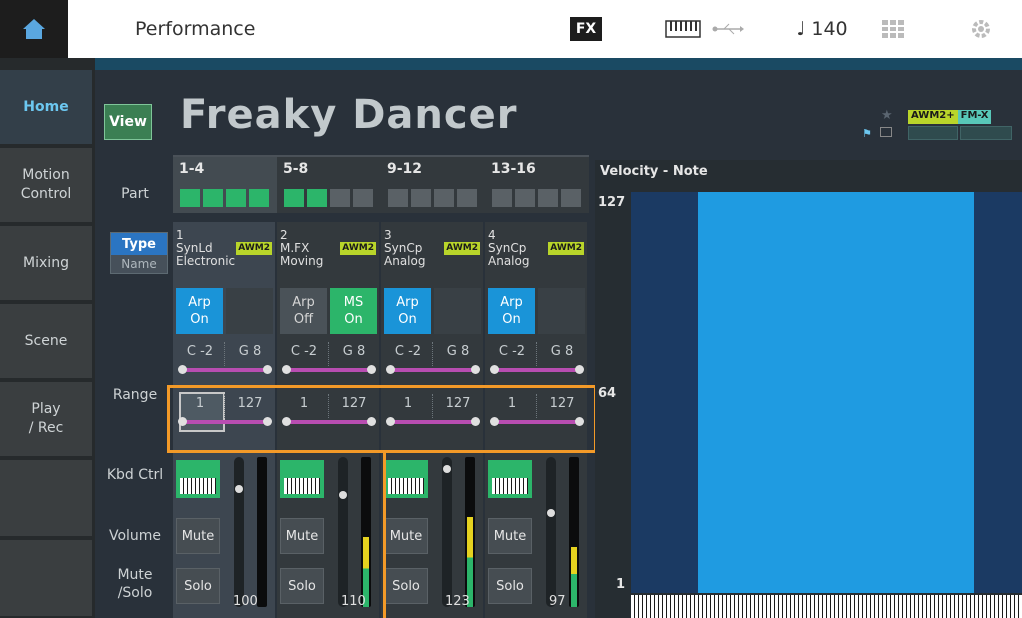  Describe the element at coordinates (329, 184) in the screenshot. I see `part-group-tab: 5-8` at that location.